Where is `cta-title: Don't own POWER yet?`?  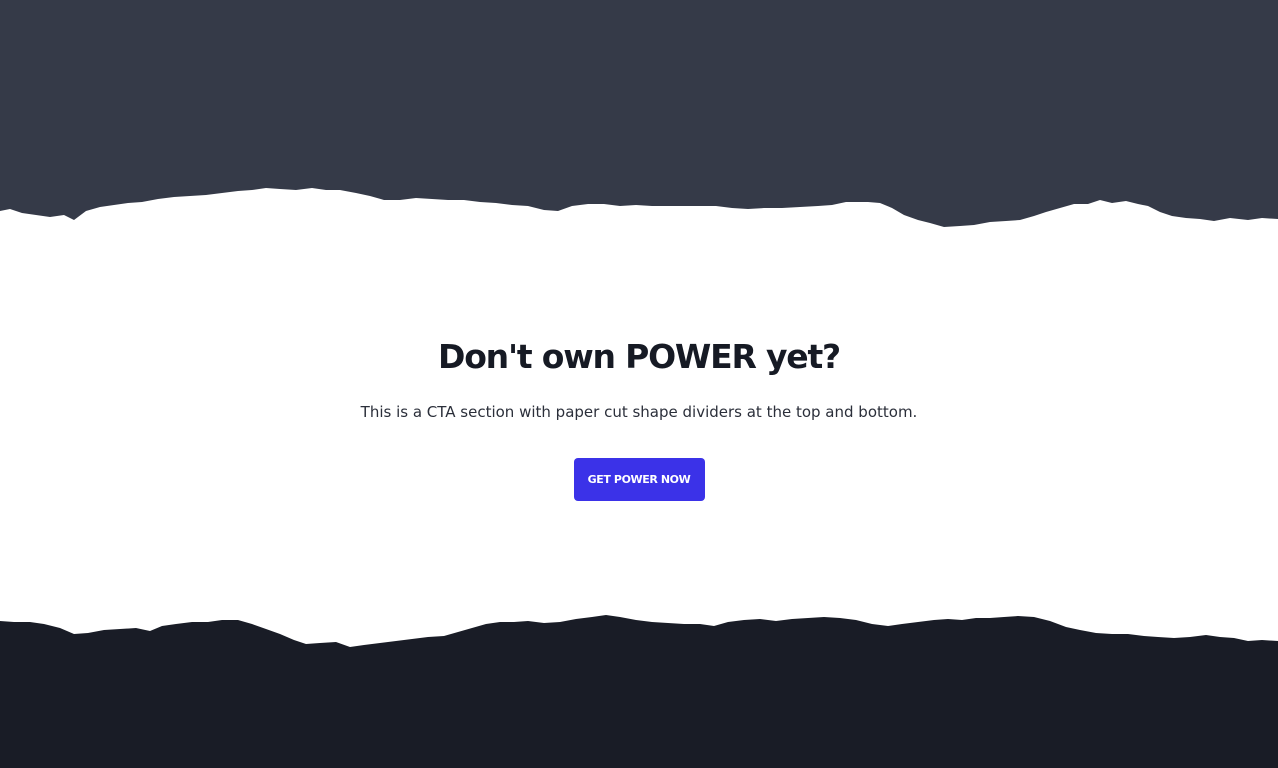
cta-title: Don't own POWER yet? is located at coordinates (639, 356).